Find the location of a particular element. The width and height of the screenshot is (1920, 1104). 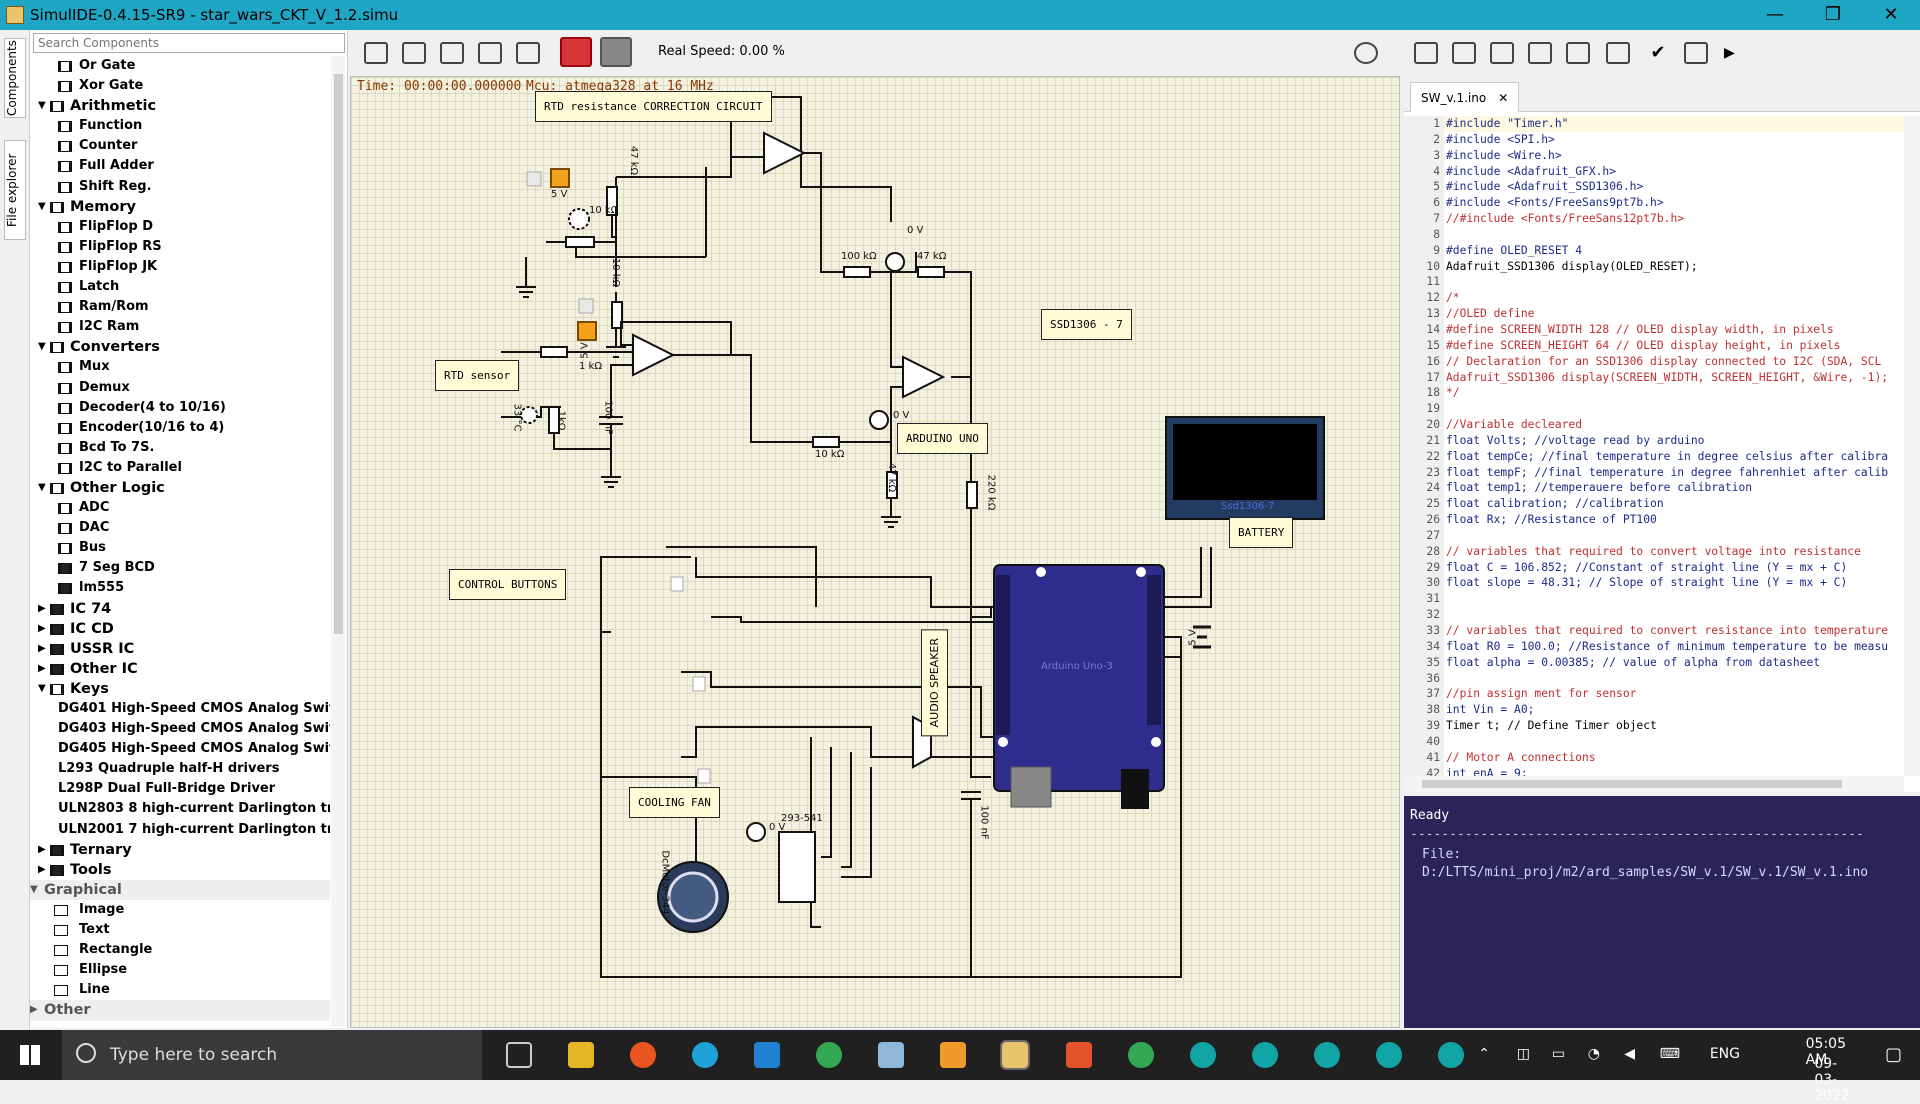

tree-item: Counter is located at coordinates (180, 146).